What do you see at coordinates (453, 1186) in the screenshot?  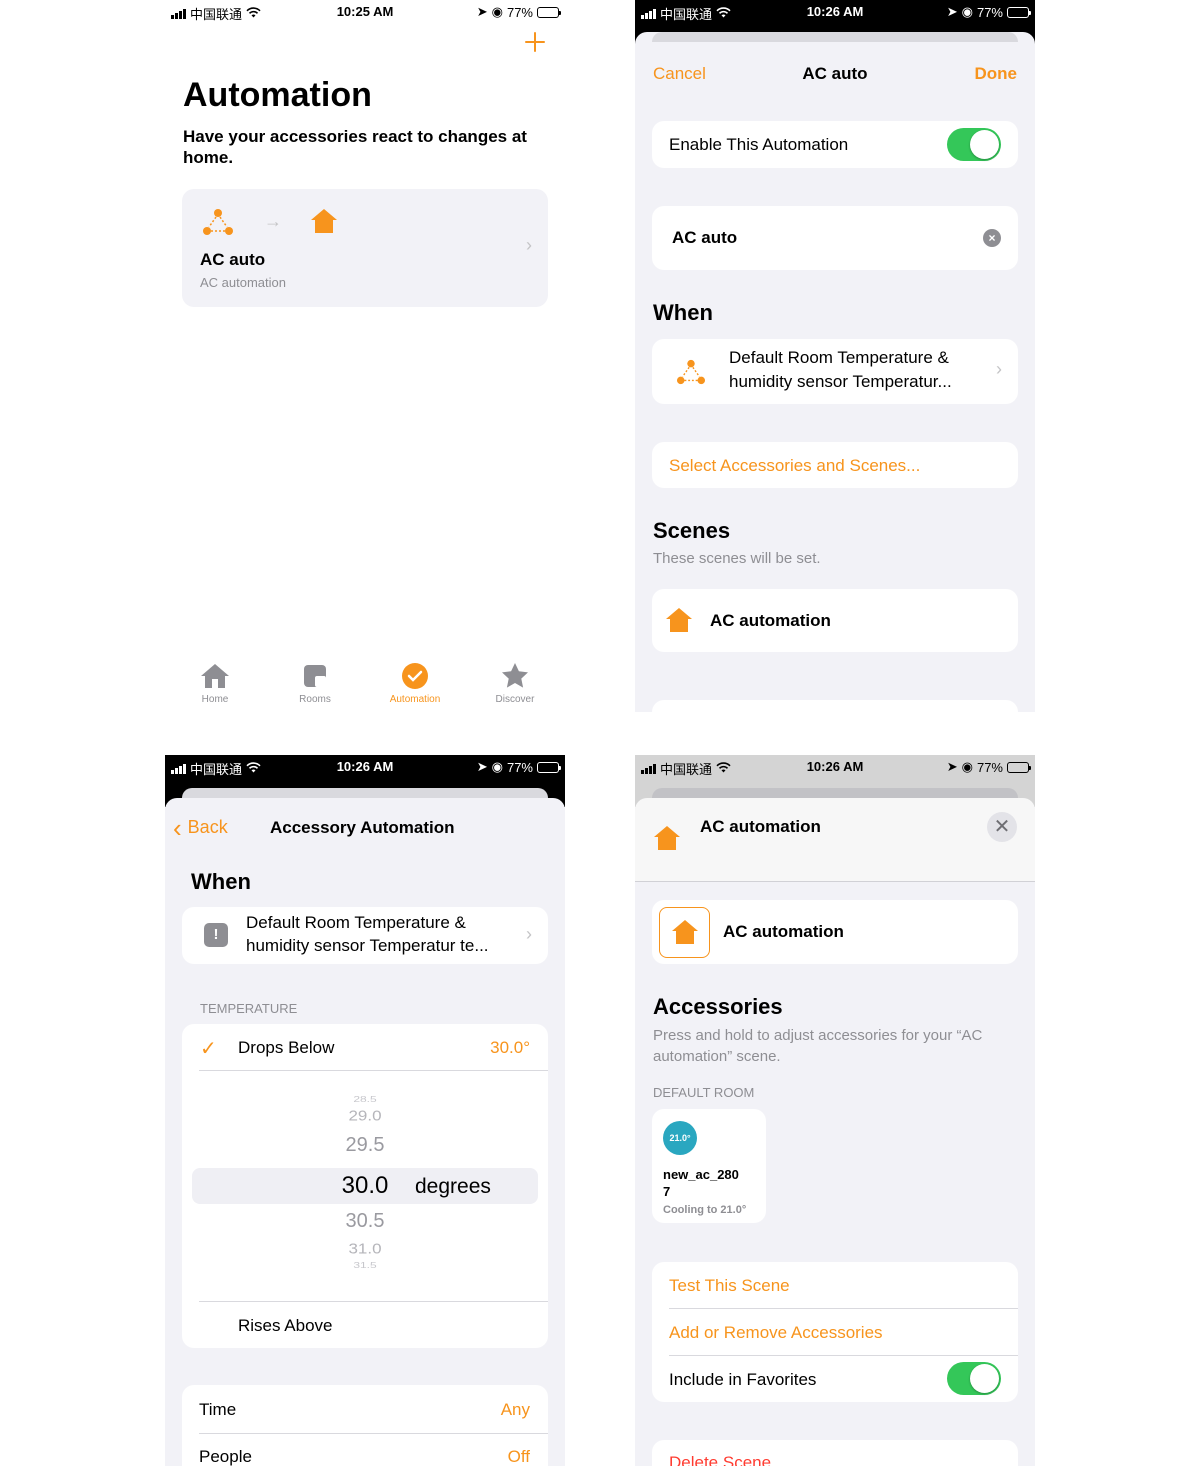 I see `picker-unit: degrees` at bounding box center [453, 1186].